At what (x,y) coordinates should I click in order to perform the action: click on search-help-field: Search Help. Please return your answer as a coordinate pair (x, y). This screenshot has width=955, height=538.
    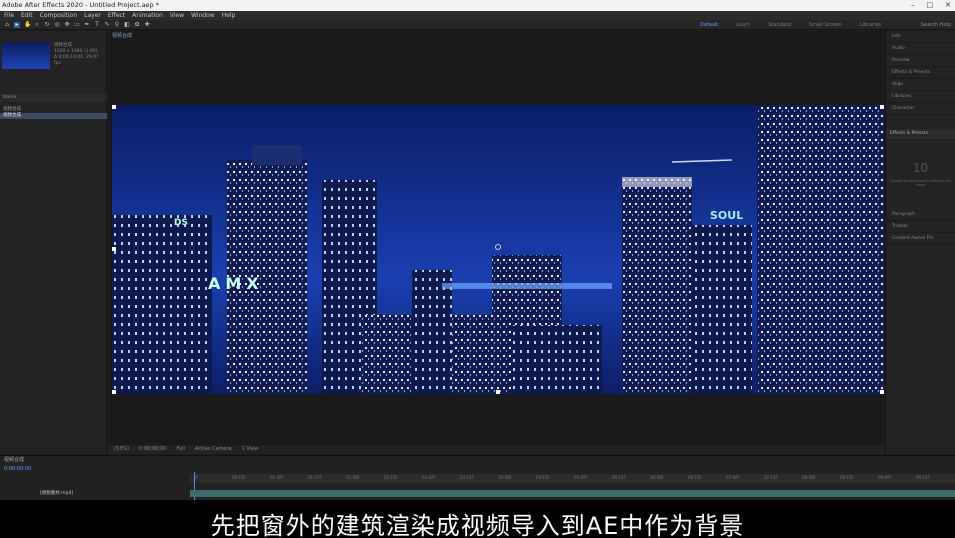
    Looking at the image, I should click on (936, 25).